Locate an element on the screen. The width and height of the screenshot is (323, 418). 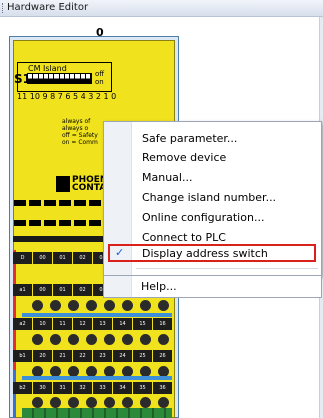
panel-title: Hardware Editor is located at coordinates (48, 7).